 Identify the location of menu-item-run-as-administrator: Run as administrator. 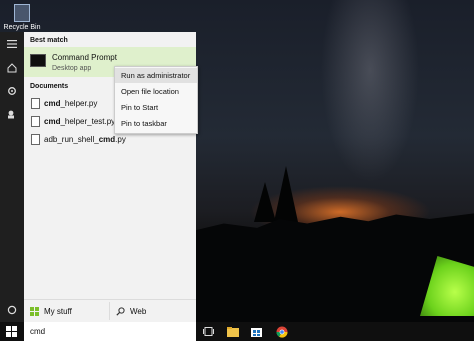
(156, 75).